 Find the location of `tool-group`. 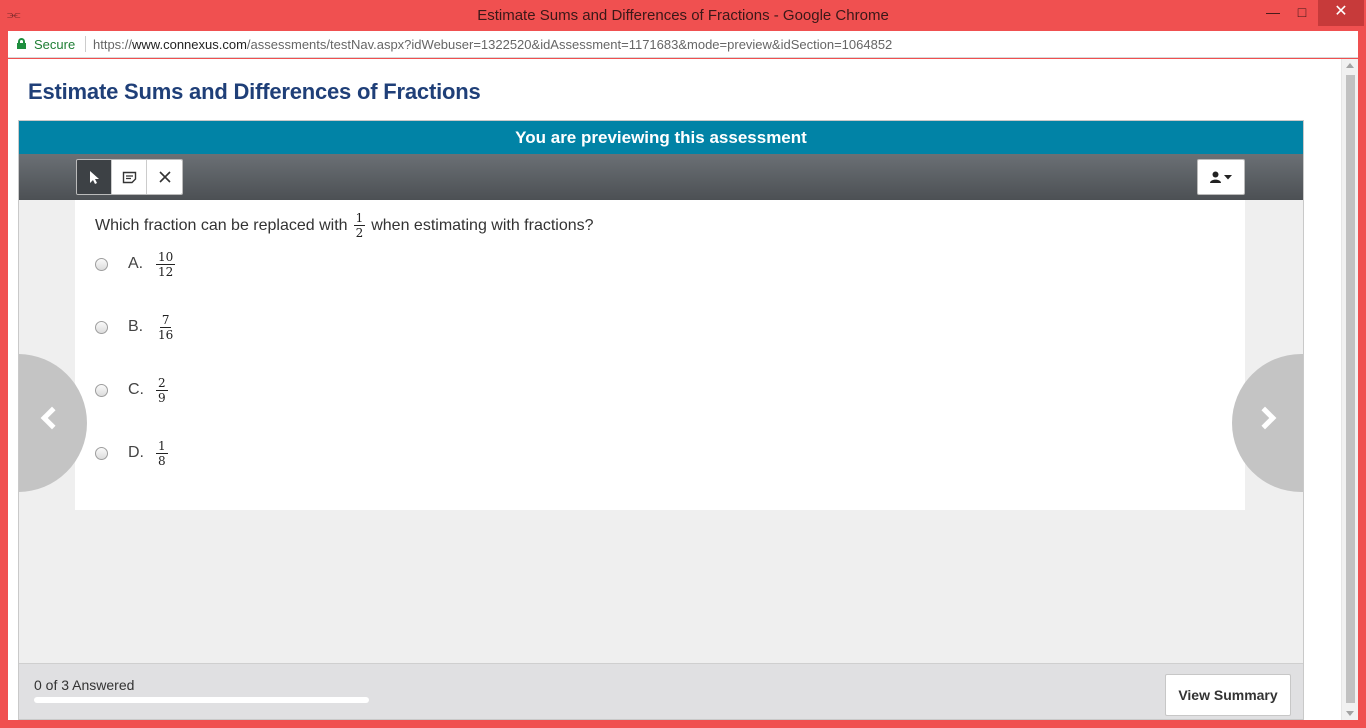

tool-group is located at coordinates (129, 177).